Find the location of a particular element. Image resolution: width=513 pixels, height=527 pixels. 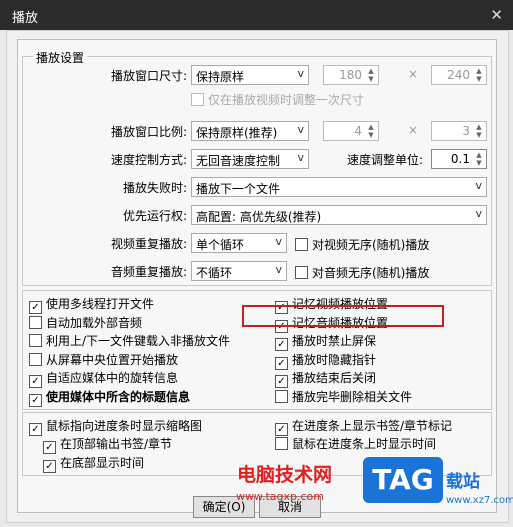

aspect-label: 播放窗口比例: is located at coordinates (148, 132).